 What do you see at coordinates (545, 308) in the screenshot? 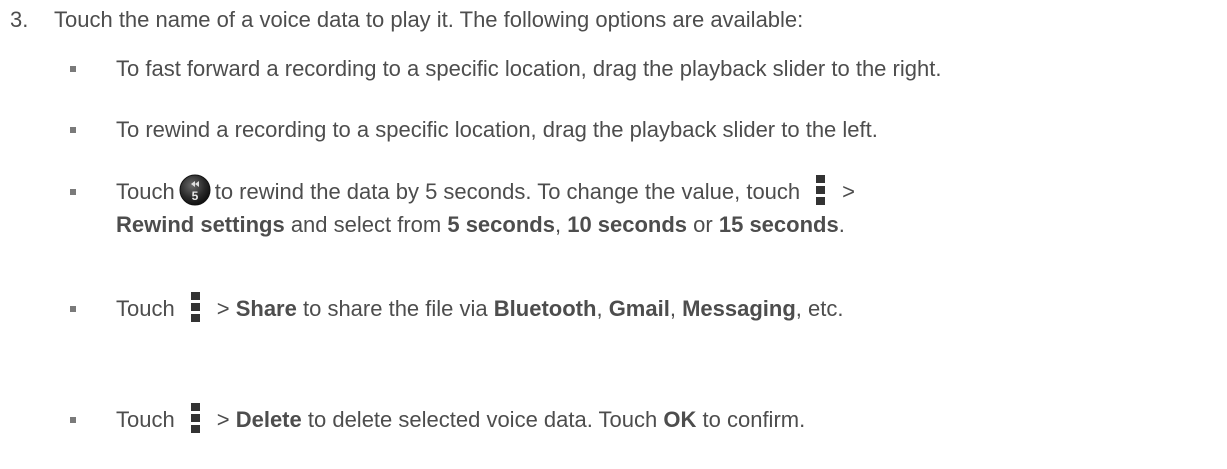
I see `bluetooth-label: Bluetooth` at bounding box center [545, 308].